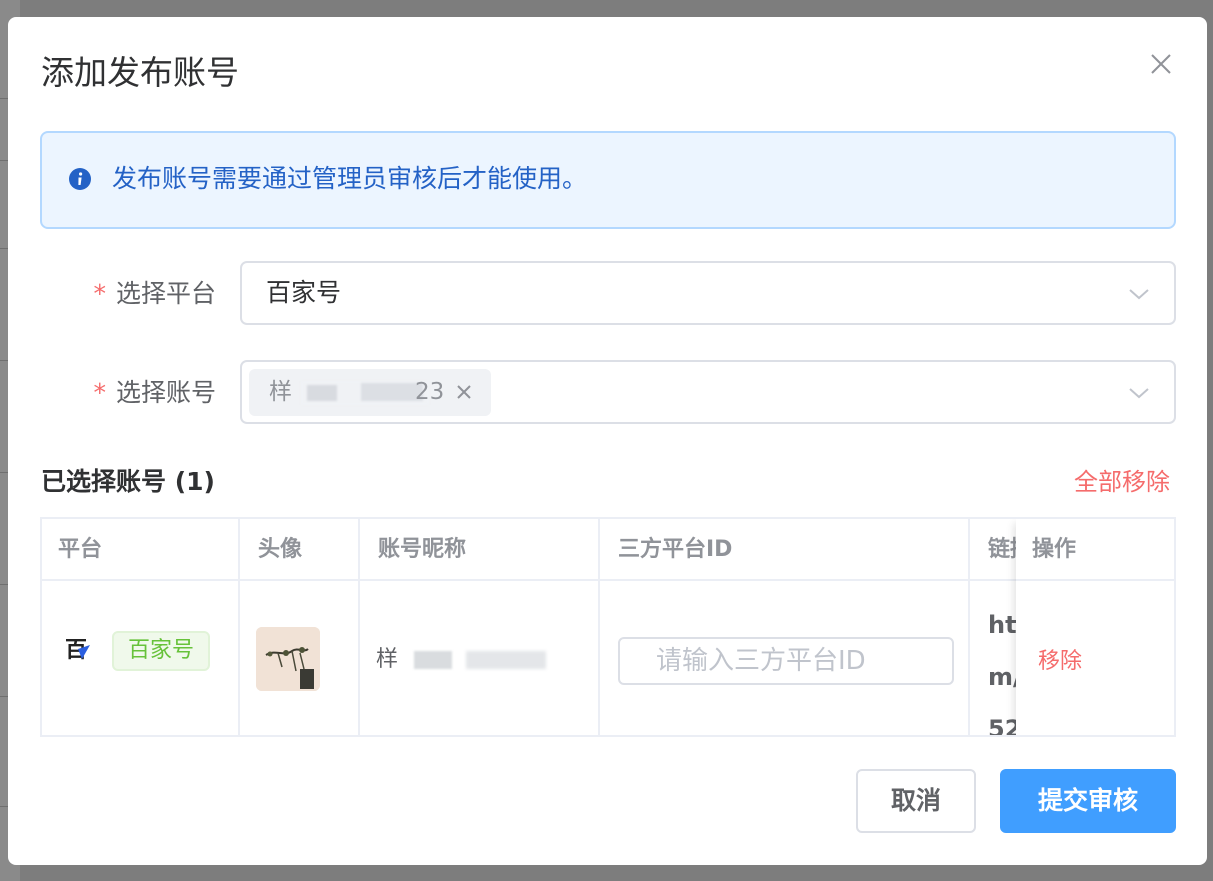 This screenshot has height=881, width=1213. I want to click on platform-select-value: 百家号, so click(304, 292).